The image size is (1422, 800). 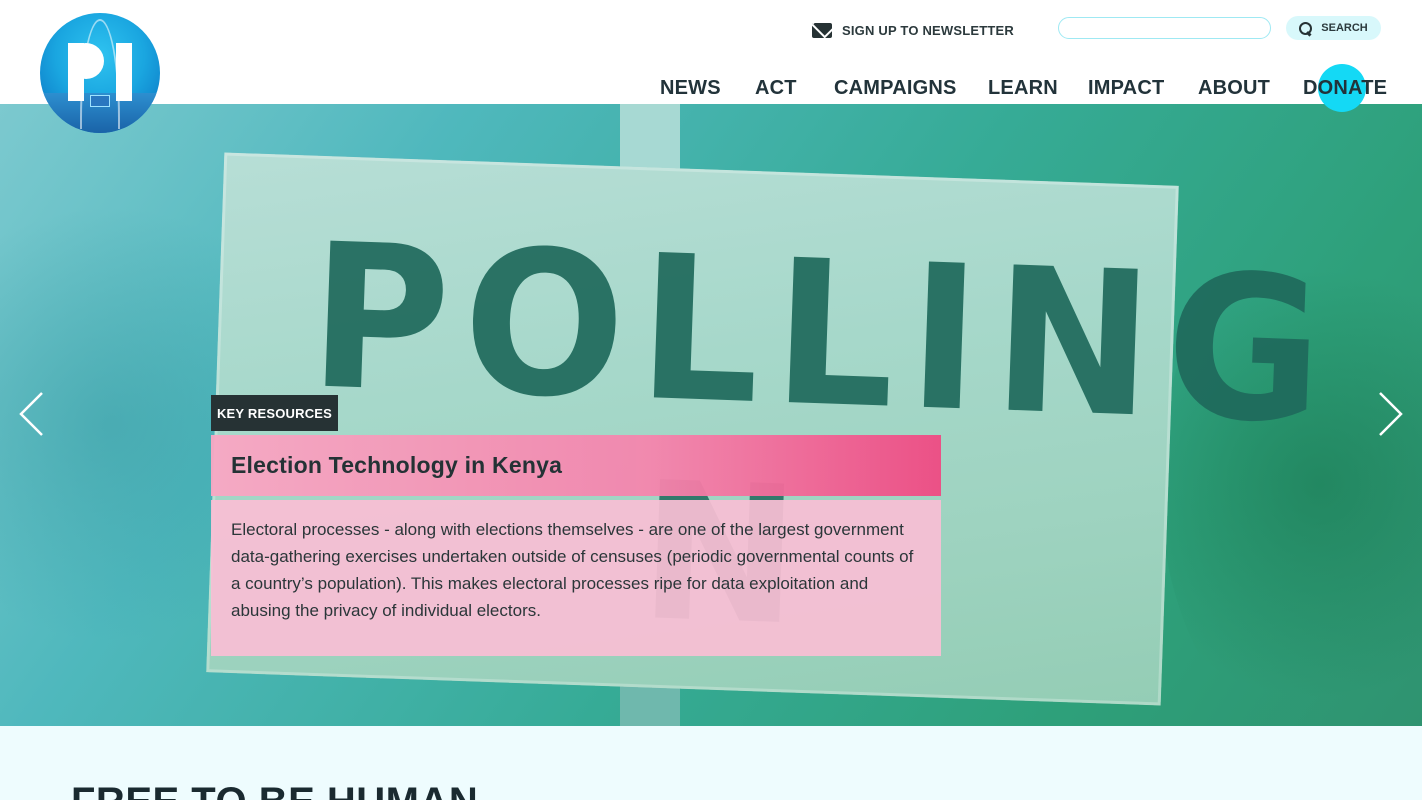 I want to click on section-heading: FREE TO BE HUMAN, so click(x=274, y=790).